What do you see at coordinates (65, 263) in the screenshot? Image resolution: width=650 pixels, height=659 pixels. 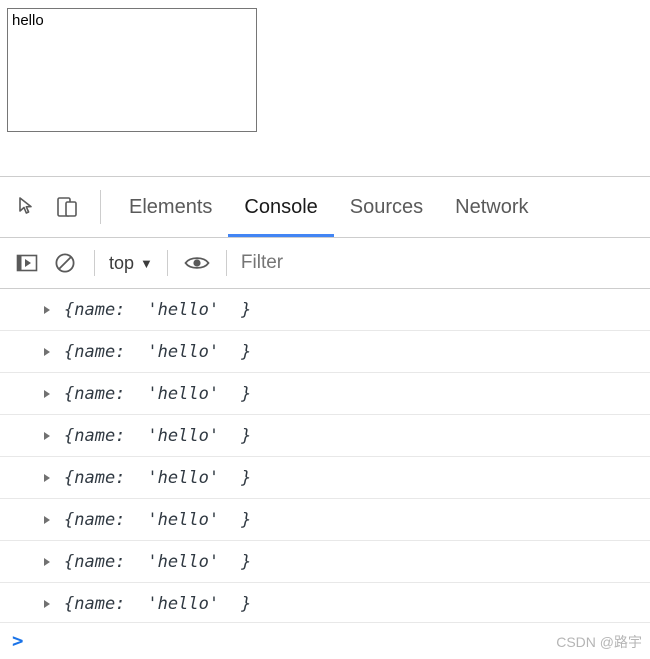 I see `clear-console-icon` at bounding box center [65, 263].